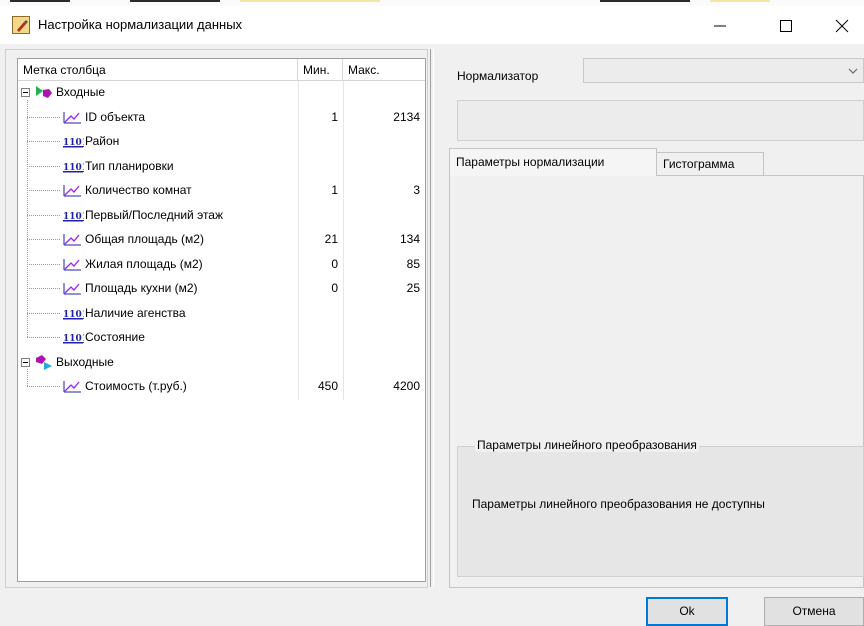 This screenshot has width=864, height=626. I want to click on panel-splitter, so click(432, 318).